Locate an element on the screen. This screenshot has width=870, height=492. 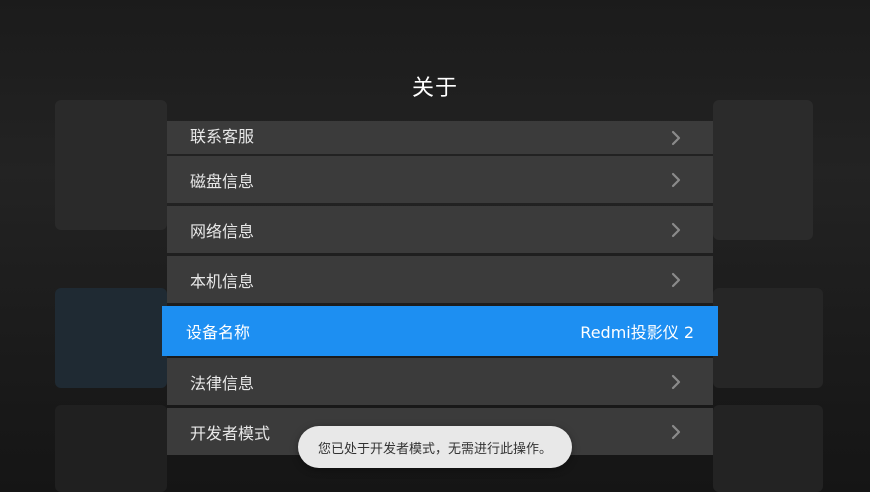
menu-item-label: 联系客服 is located at coordinates (222, 136).